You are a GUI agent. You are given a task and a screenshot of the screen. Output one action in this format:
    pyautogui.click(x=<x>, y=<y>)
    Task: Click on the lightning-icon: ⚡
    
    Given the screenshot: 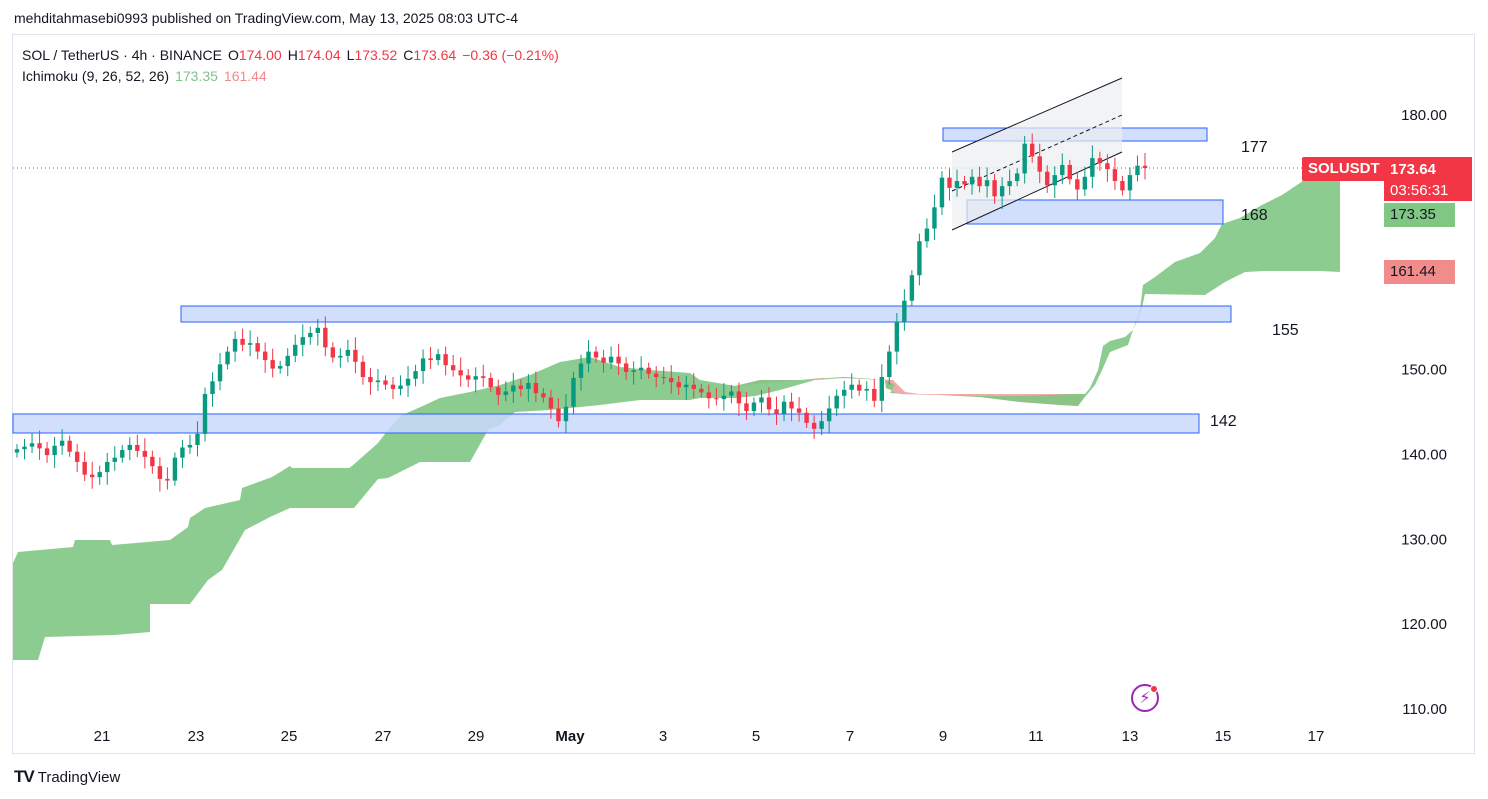 What is the action you would take?
    pyautogui.click(x=1145, y=698)
    